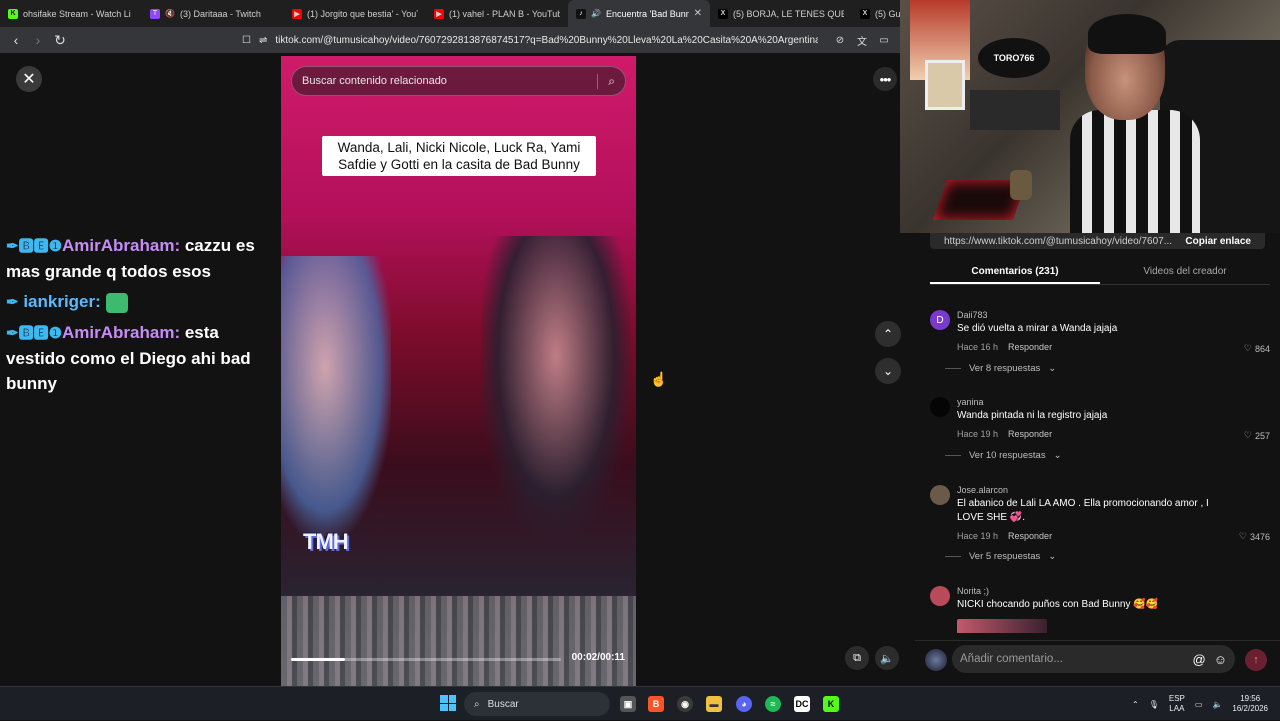 The image size is (1280, 721). What do you see at coordinates (656, 704) in the screenshot?
I see `brave-icon: B` at bounding box center [656, 704].